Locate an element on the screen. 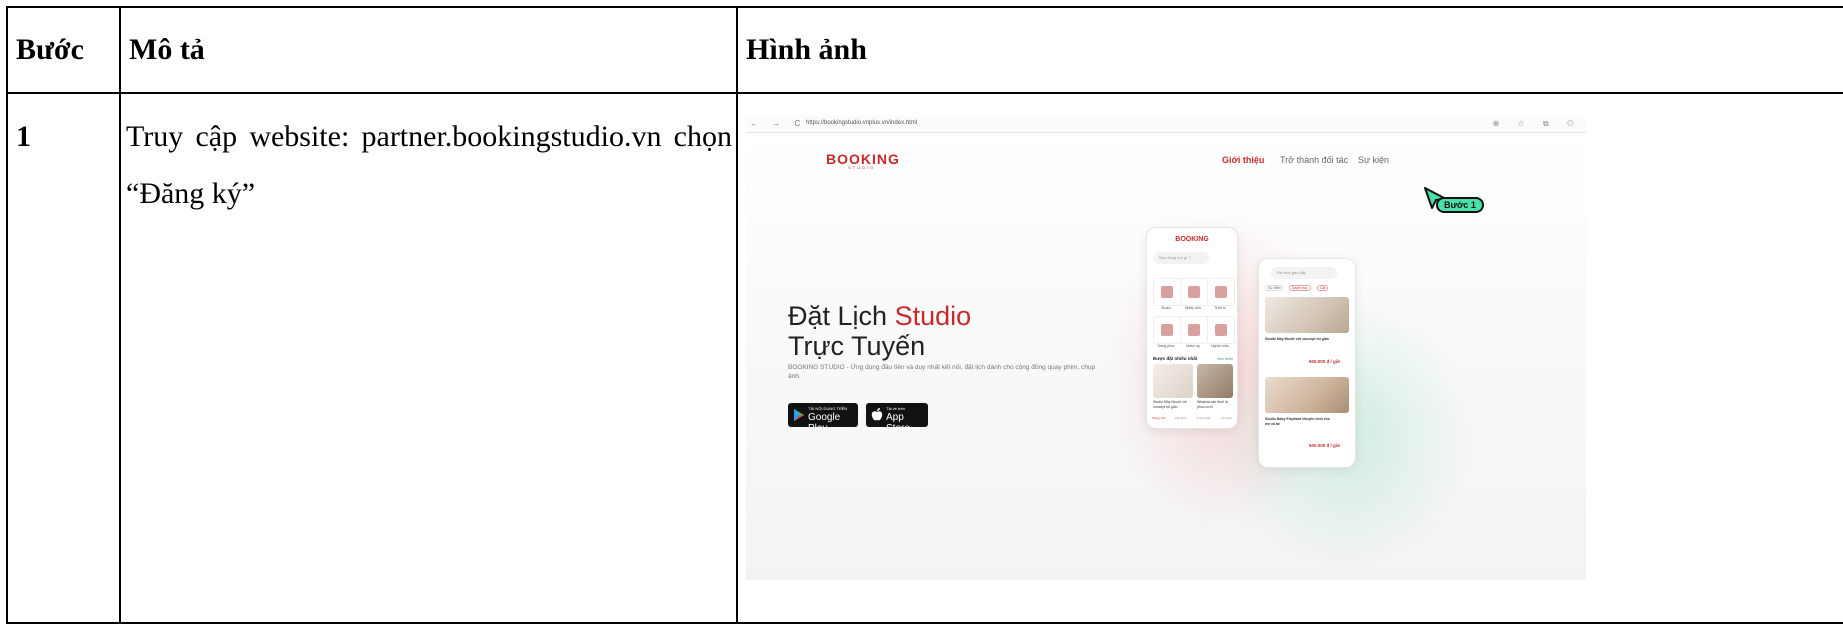 The width and height of the screenshot is (1843, 624). table-header-row: Bước Mô tả Hình ảnh is located at coordinates (924, 50).